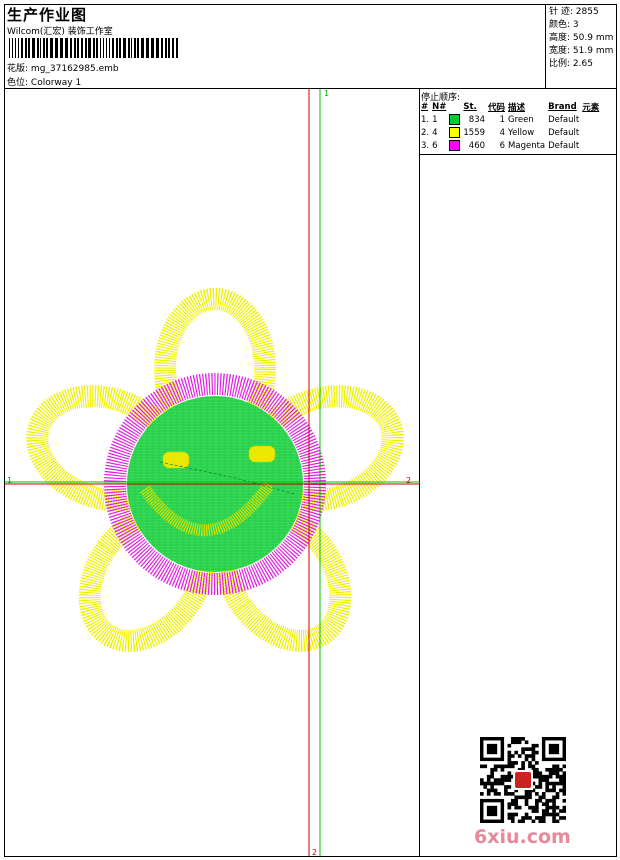  I want to click on colorway-row: 色位: Colorway 1, so click(44, 81).